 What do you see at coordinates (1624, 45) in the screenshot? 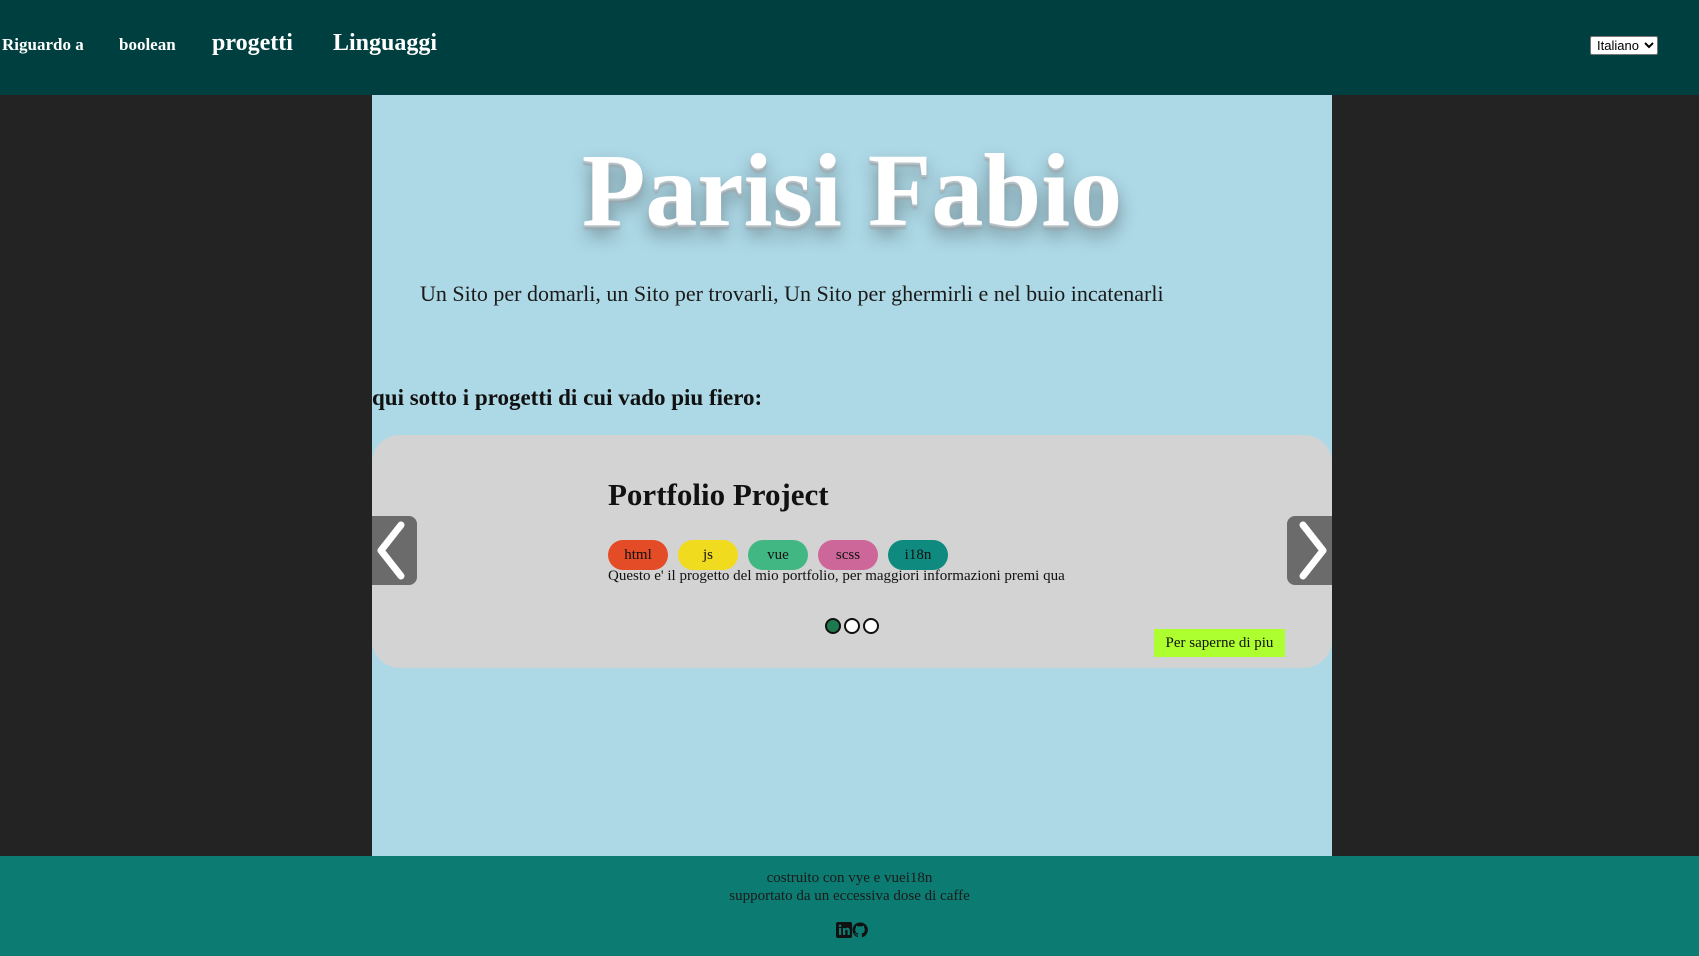
I see `language-select: Italiano` at bounding box center [1624, 45].